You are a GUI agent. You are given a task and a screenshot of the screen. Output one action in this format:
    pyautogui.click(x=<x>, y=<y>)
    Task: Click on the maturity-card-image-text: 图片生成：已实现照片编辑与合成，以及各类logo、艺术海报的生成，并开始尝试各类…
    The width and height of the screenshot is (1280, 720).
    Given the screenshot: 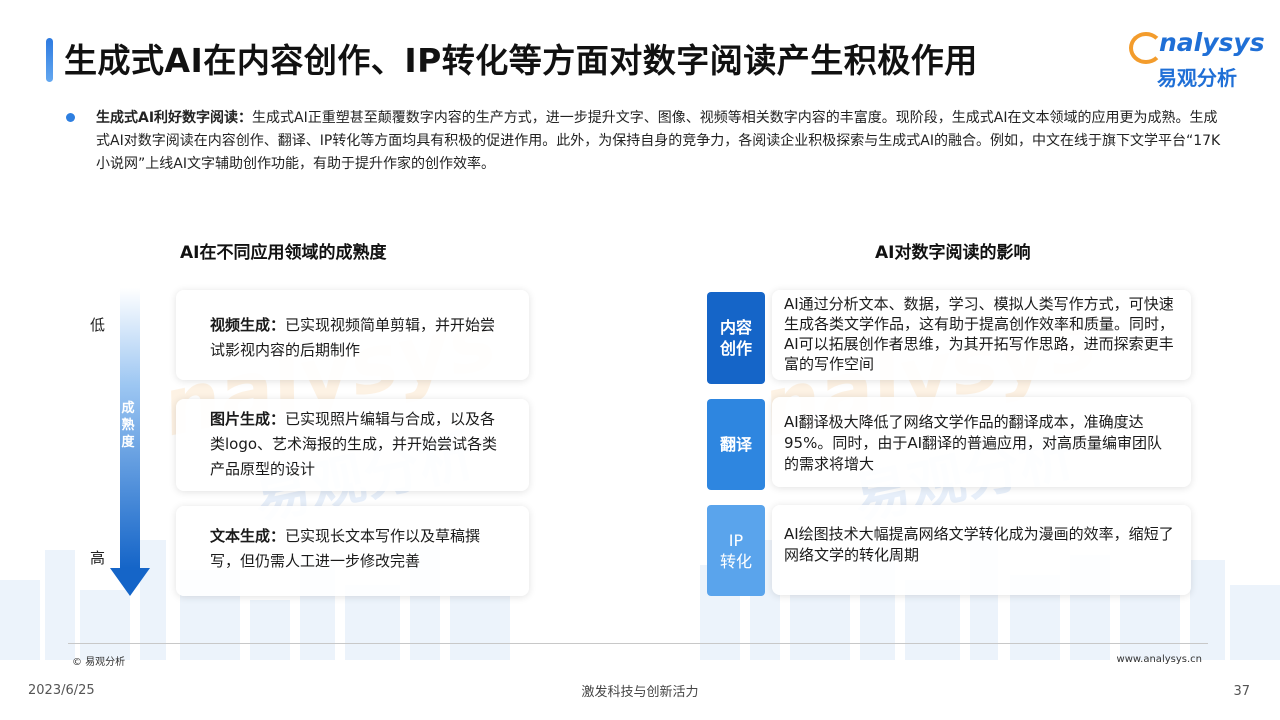 What is the action you would take?
    pyautogui.click(x=360, y=444)
    